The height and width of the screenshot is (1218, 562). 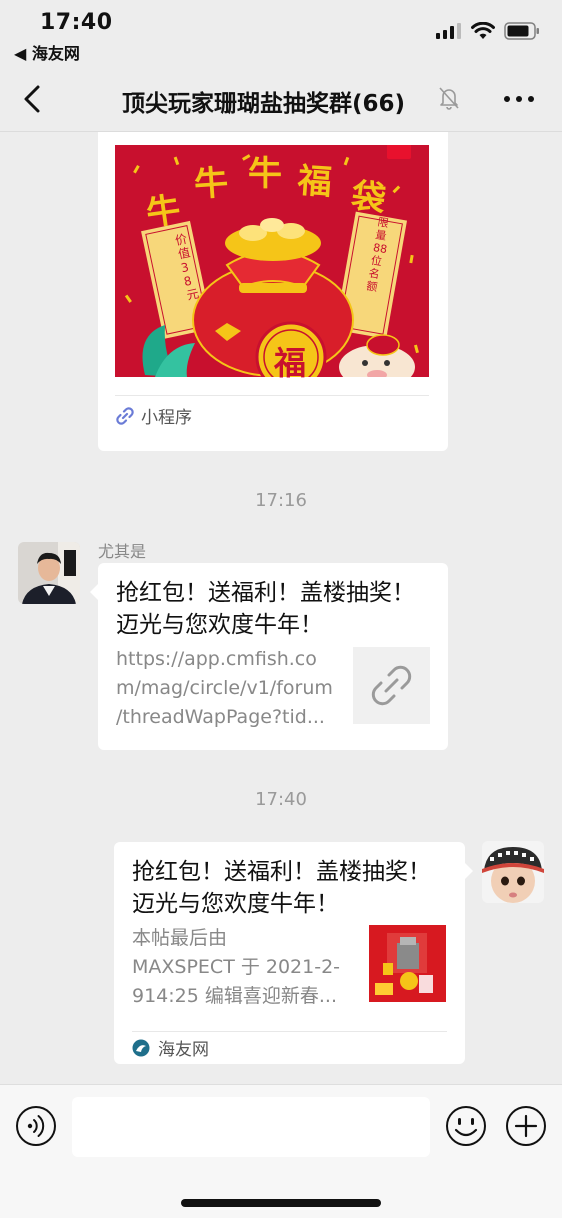 I want to click on more-dots-icon, so click(x=519, y=99).